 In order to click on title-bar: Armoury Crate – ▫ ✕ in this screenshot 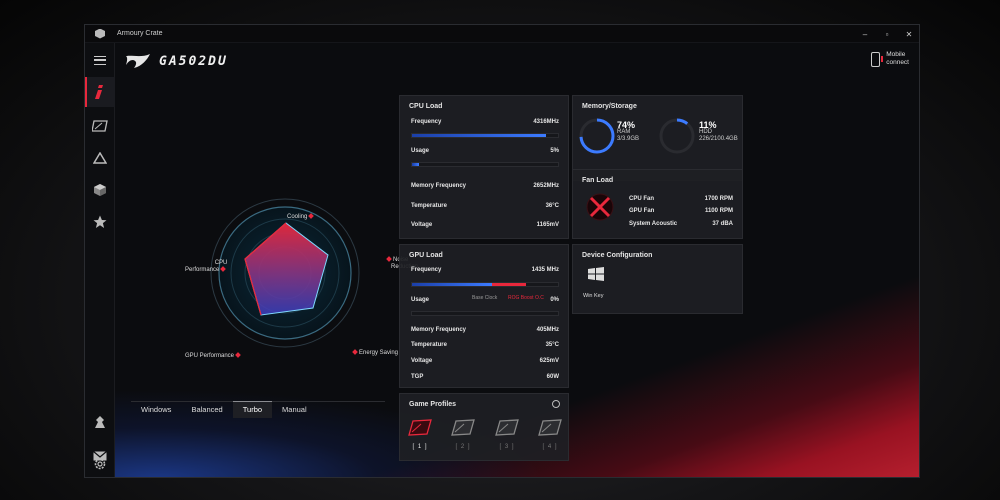, I will do `click(502, 34)`.